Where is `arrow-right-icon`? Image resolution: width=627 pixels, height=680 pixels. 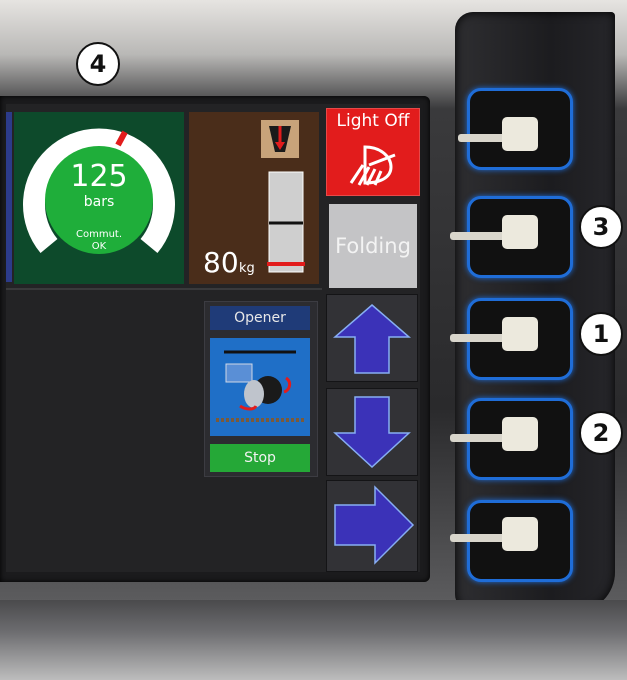 arrow-right-icon is located at coordinates (374, 525).